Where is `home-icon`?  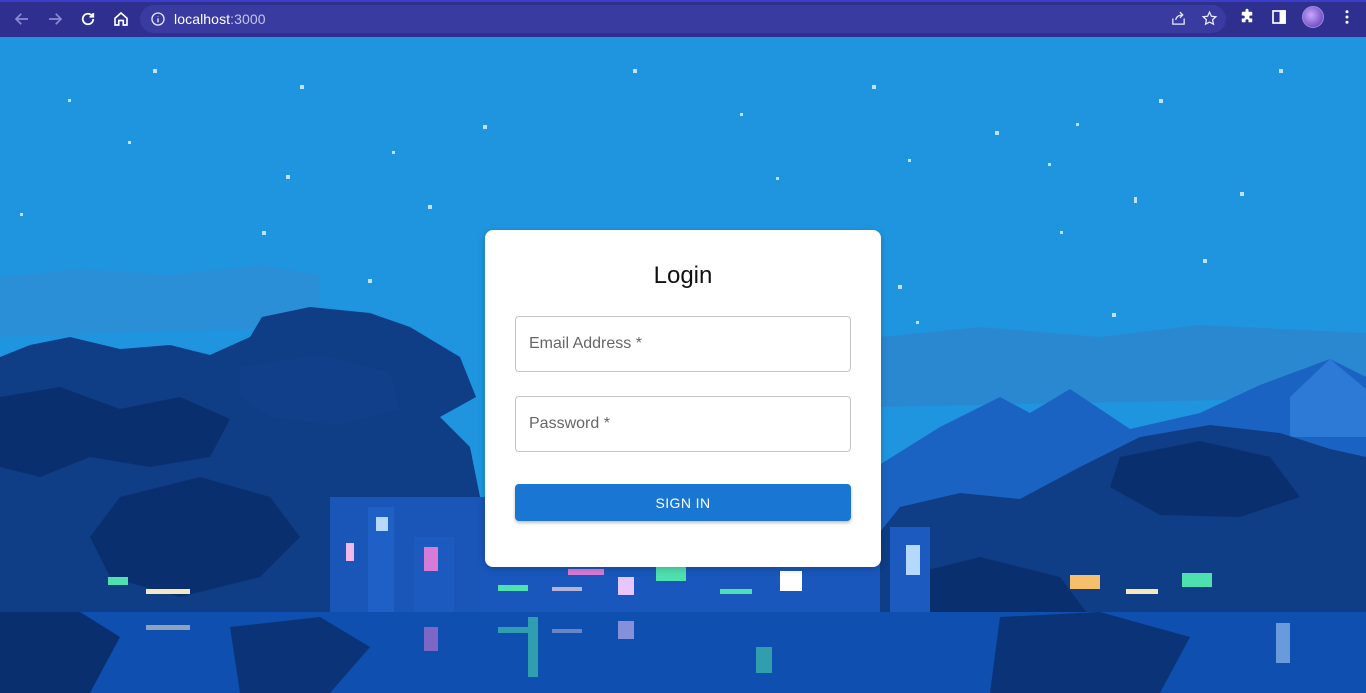
home-icon is located at coordinates (121, 18).